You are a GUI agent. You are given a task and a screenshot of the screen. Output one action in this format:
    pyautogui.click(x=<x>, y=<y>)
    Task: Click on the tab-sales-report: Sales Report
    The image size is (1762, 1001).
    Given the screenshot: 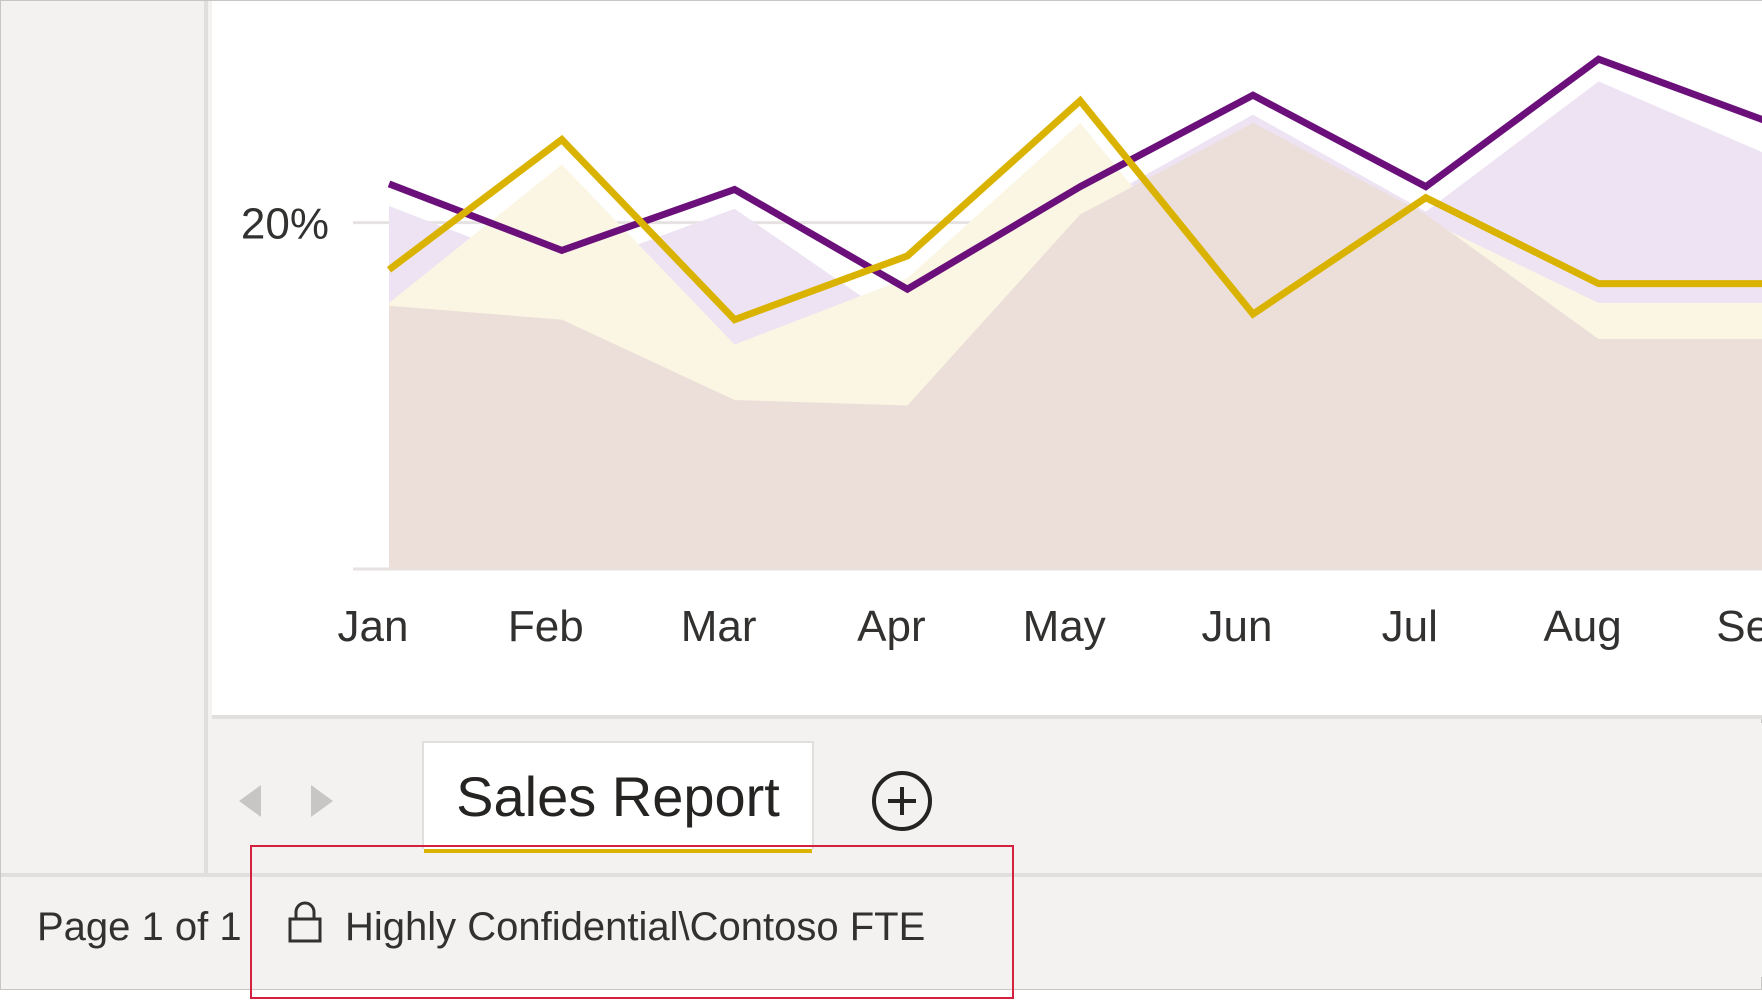 What is the action you would take?
    pyautogui.click(x=618, y=797)
    